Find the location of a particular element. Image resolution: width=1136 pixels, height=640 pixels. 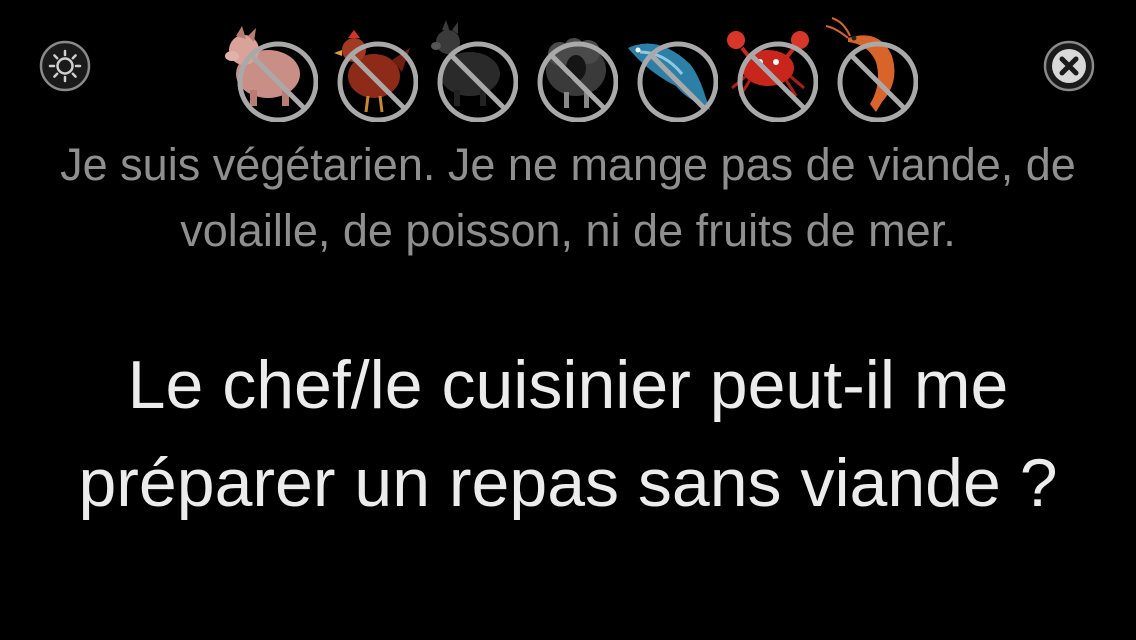

close-icon is located at coordinates (1069, 66).